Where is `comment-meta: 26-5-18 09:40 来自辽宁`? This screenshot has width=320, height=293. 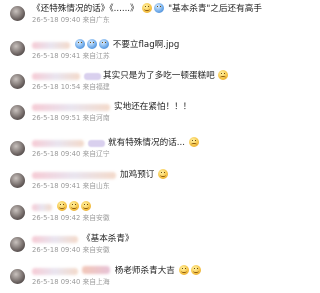
comment-meta: 26-5-18 09:40 来自辽宁 is located at coordinates (71, 154).